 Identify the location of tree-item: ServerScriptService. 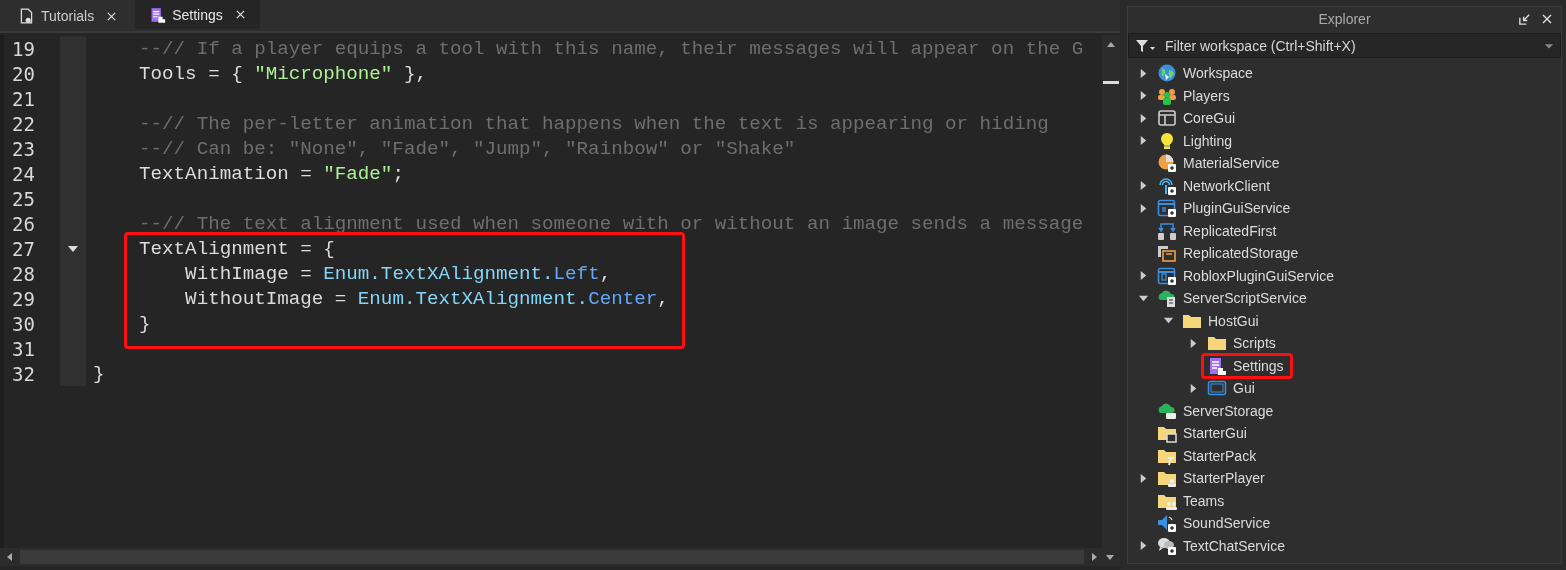
(1245, 298).